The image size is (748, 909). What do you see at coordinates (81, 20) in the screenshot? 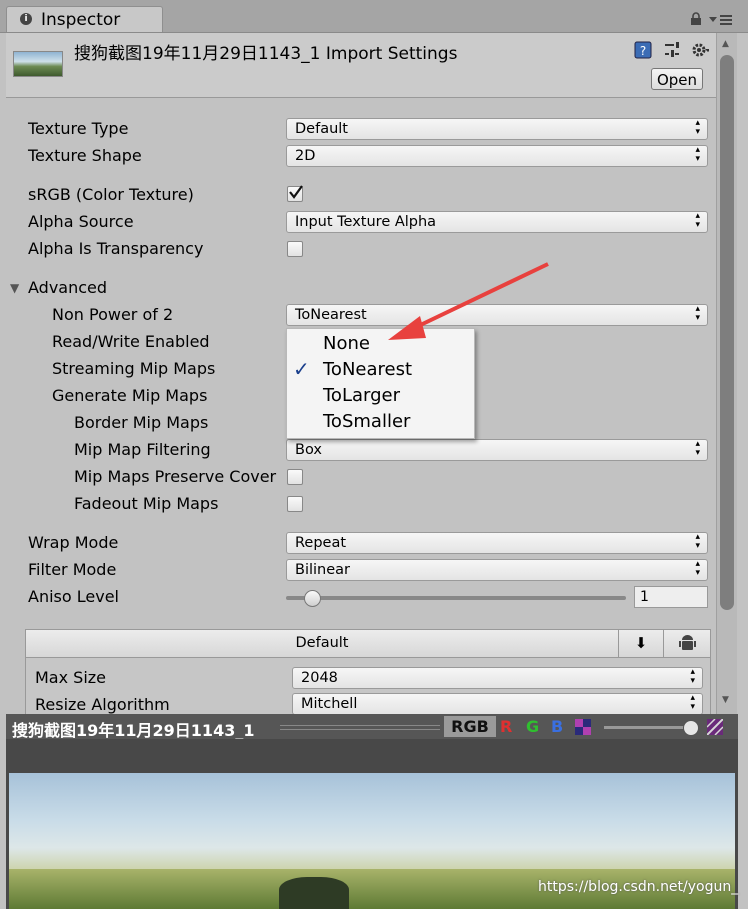
I see `tab-inspector-label: Inspector` at bounding box center [81, 20].